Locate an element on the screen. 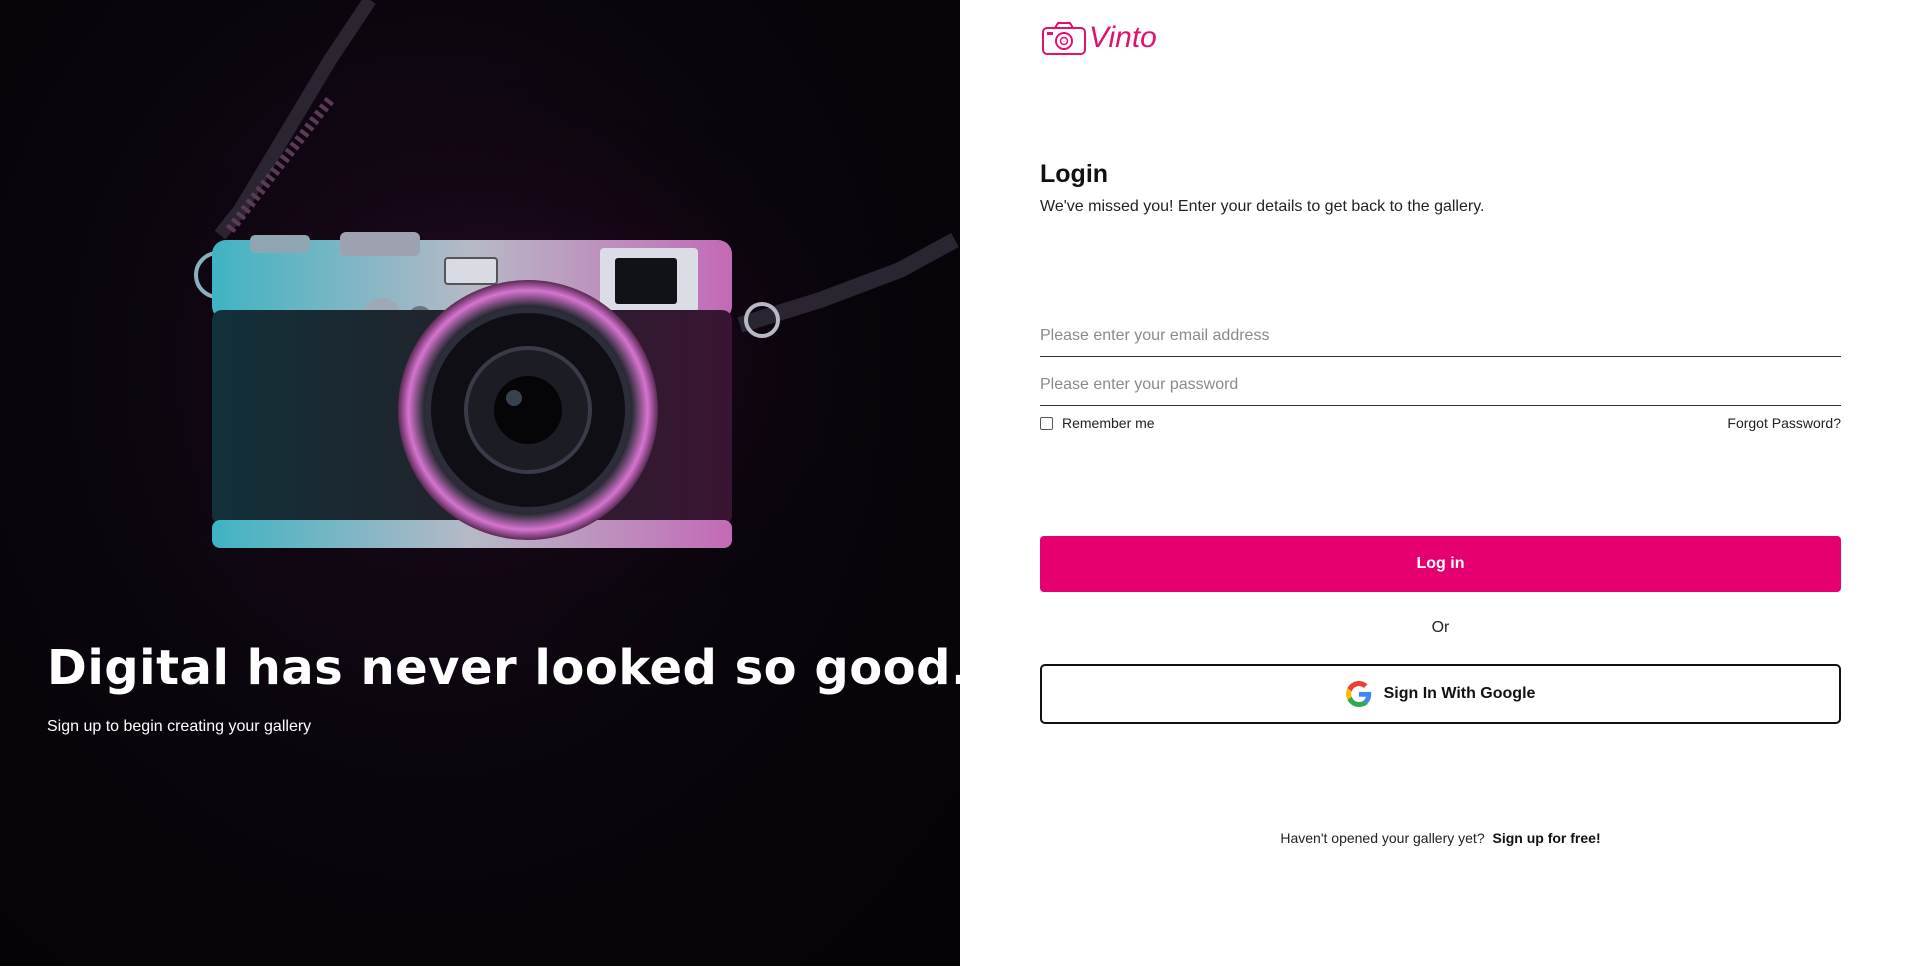 The image size is (1919, 966). email-field is located at coordinates (1440, 336).